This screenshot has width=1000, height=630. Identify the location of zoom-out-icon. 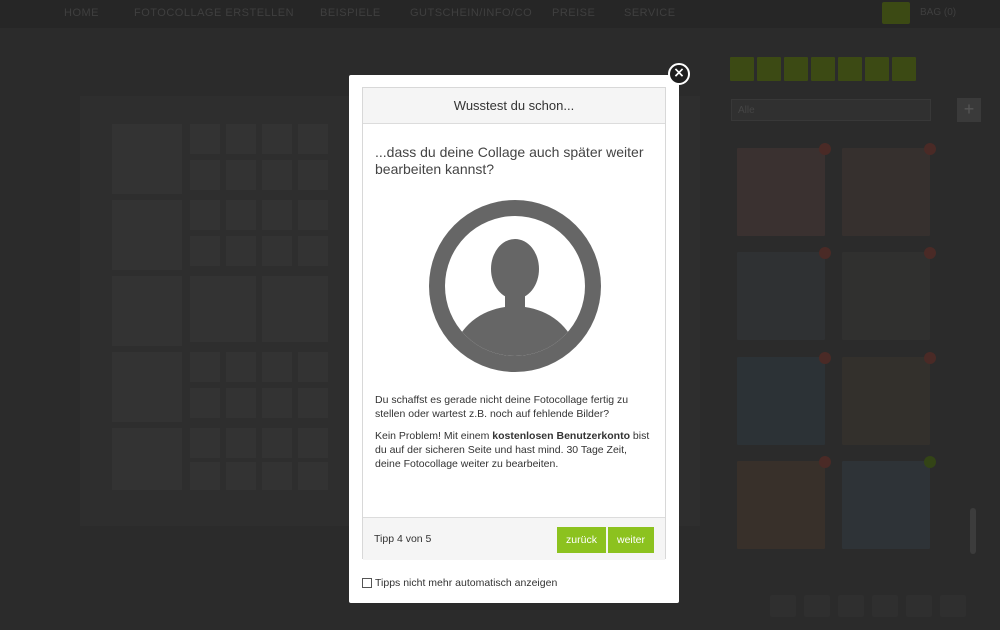
(783, 606).